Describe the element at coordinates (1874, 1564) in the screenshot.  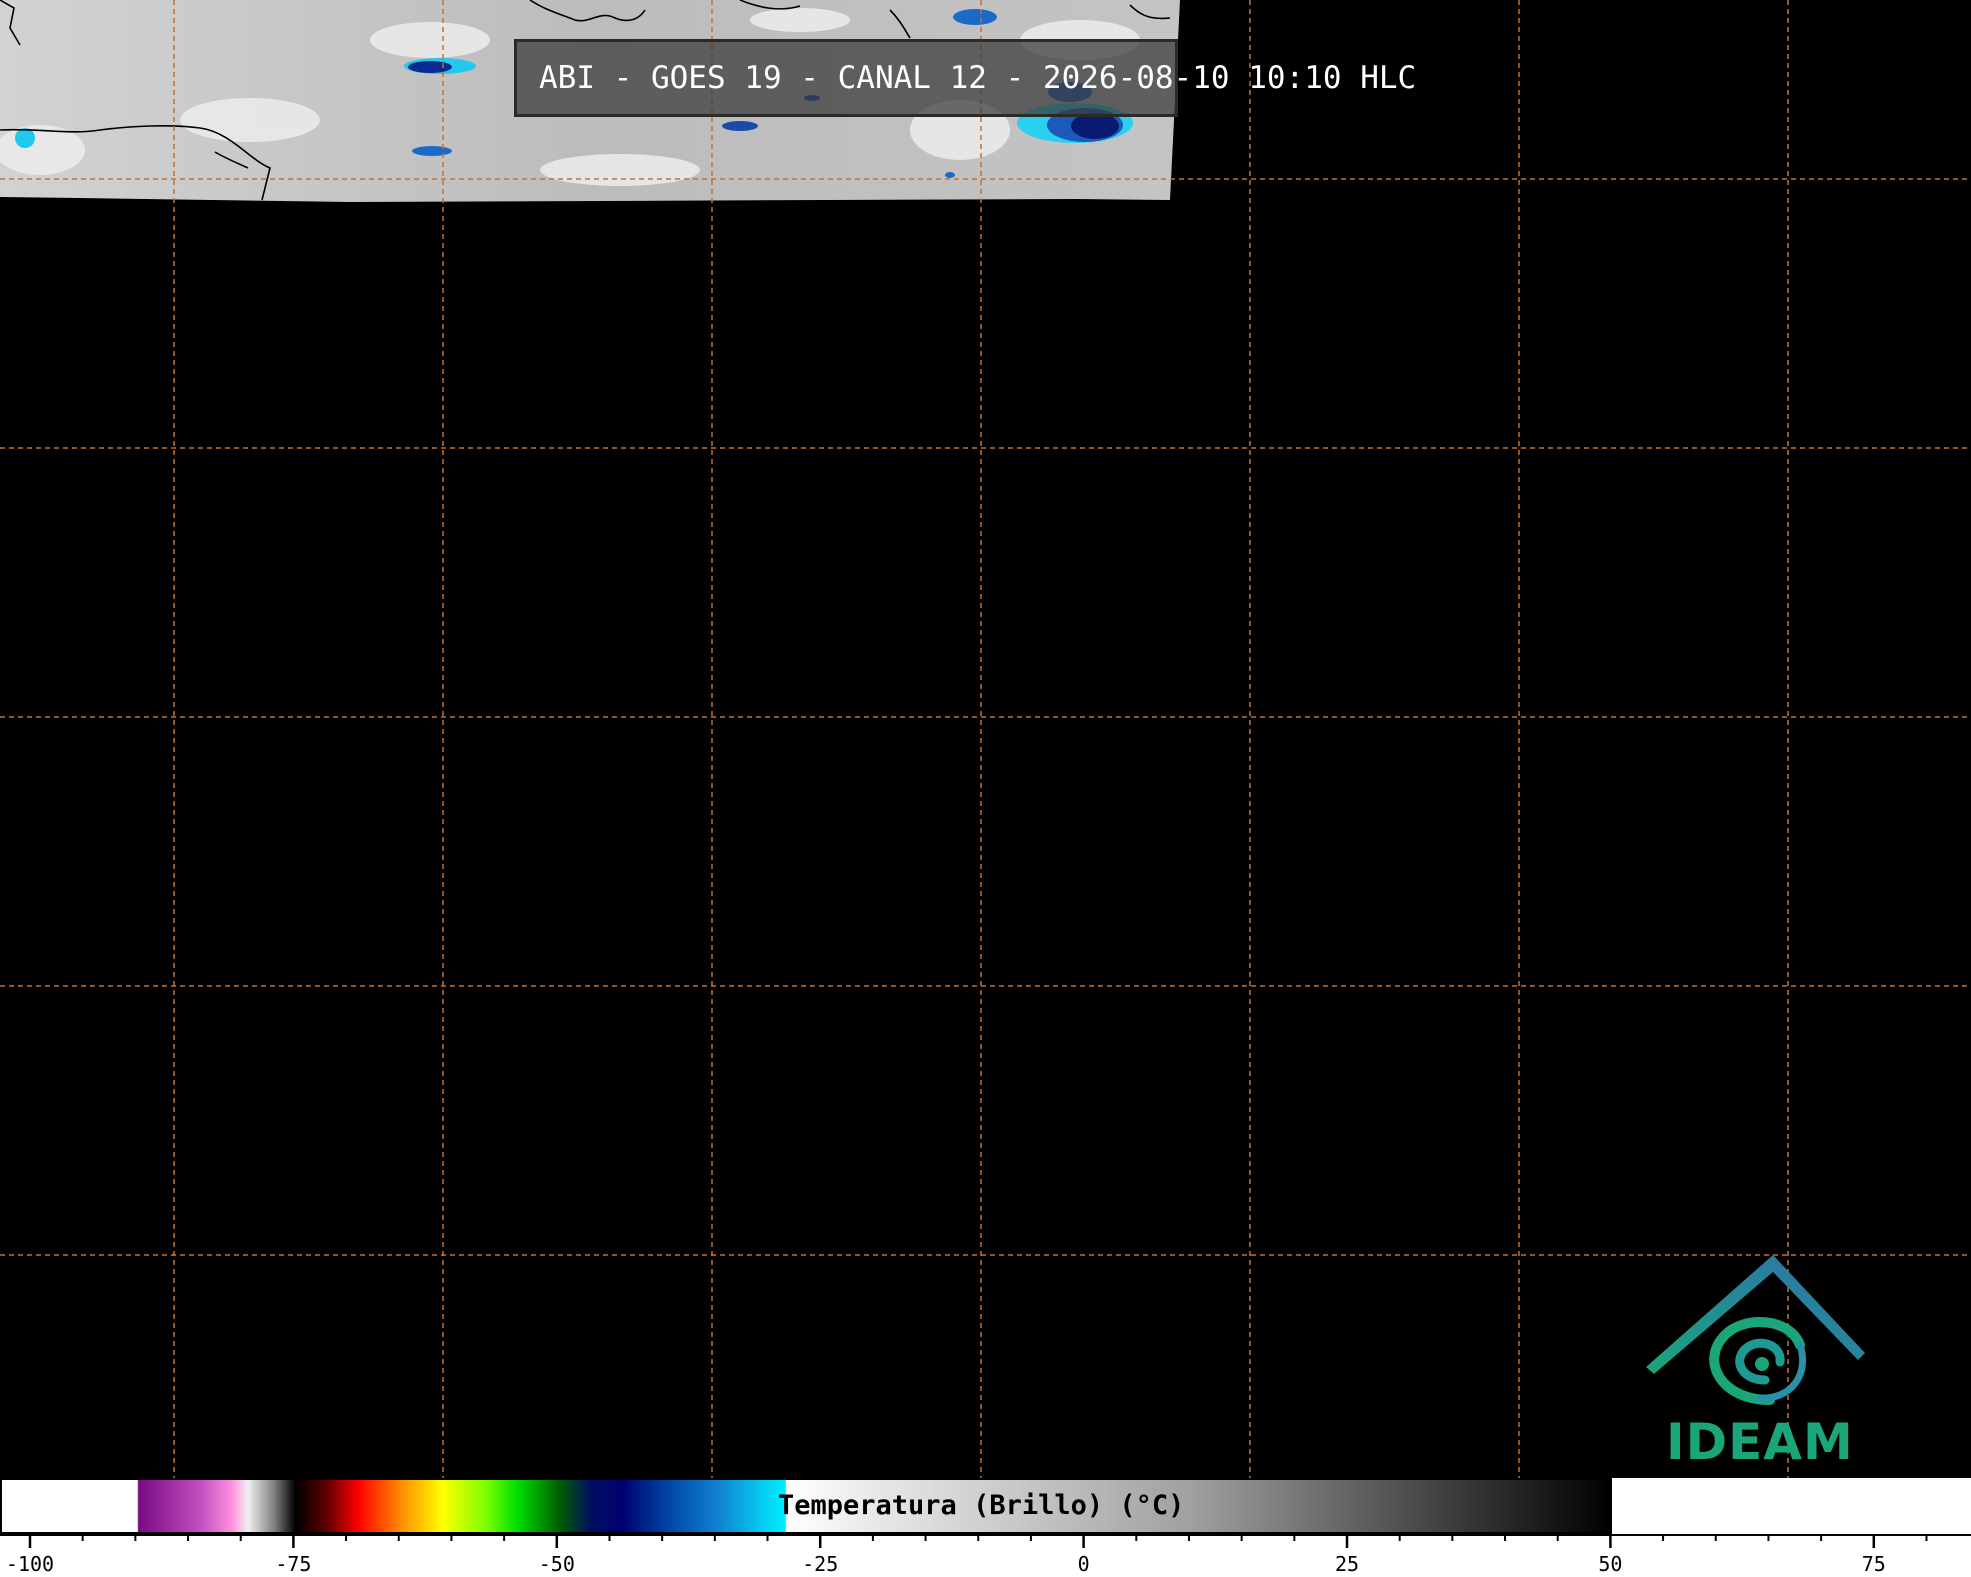
I see `axis-tick-label: 75` at that location.